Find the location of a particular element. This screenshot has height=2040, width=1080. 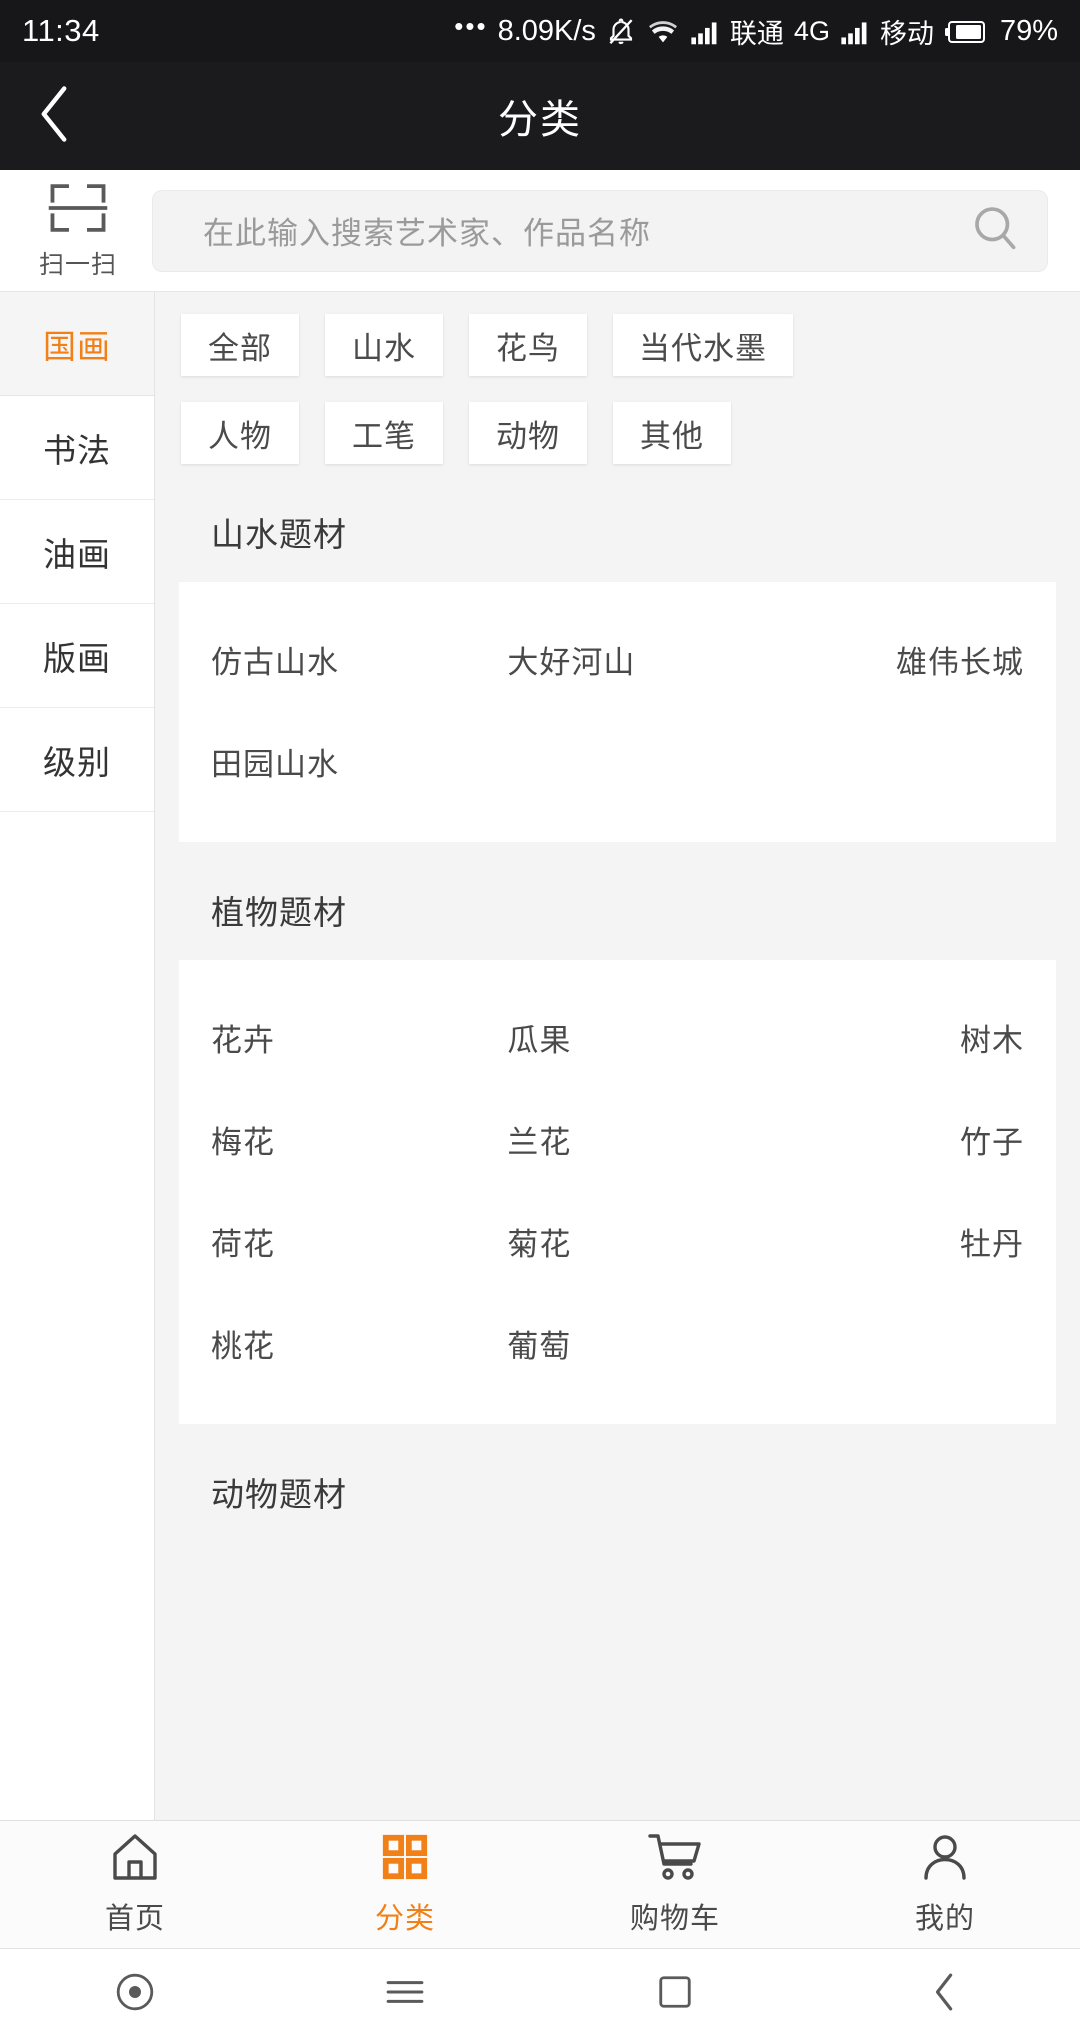

back-chevron-icon is located at coordinates (945, 1994).